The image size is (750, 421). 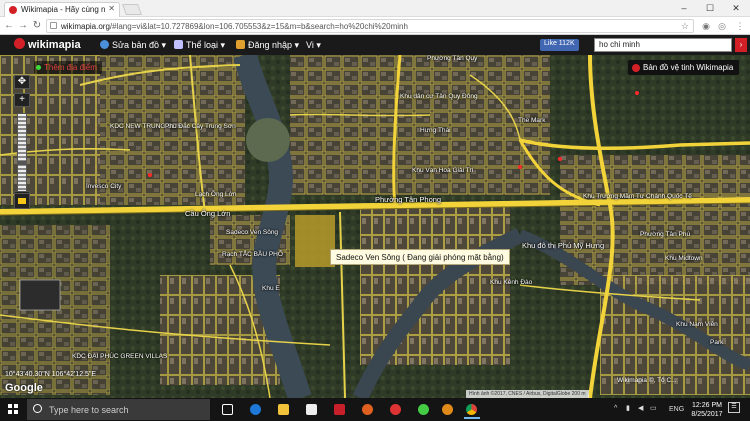 What do you see at coordinates (663, 45) in the screenshot?
I see `search-input: ho chi minh` at bounding box center [663, 45].